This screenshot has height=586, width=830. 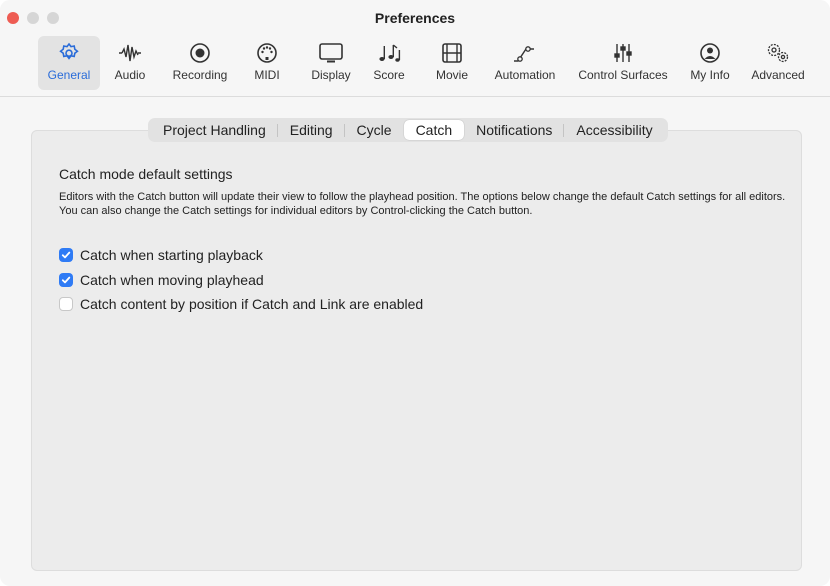 What do you see at coordinates (267, 75) in the screenshot?
I see `toolbar-midi-label: MIDI` at bounding box center [267, 75].